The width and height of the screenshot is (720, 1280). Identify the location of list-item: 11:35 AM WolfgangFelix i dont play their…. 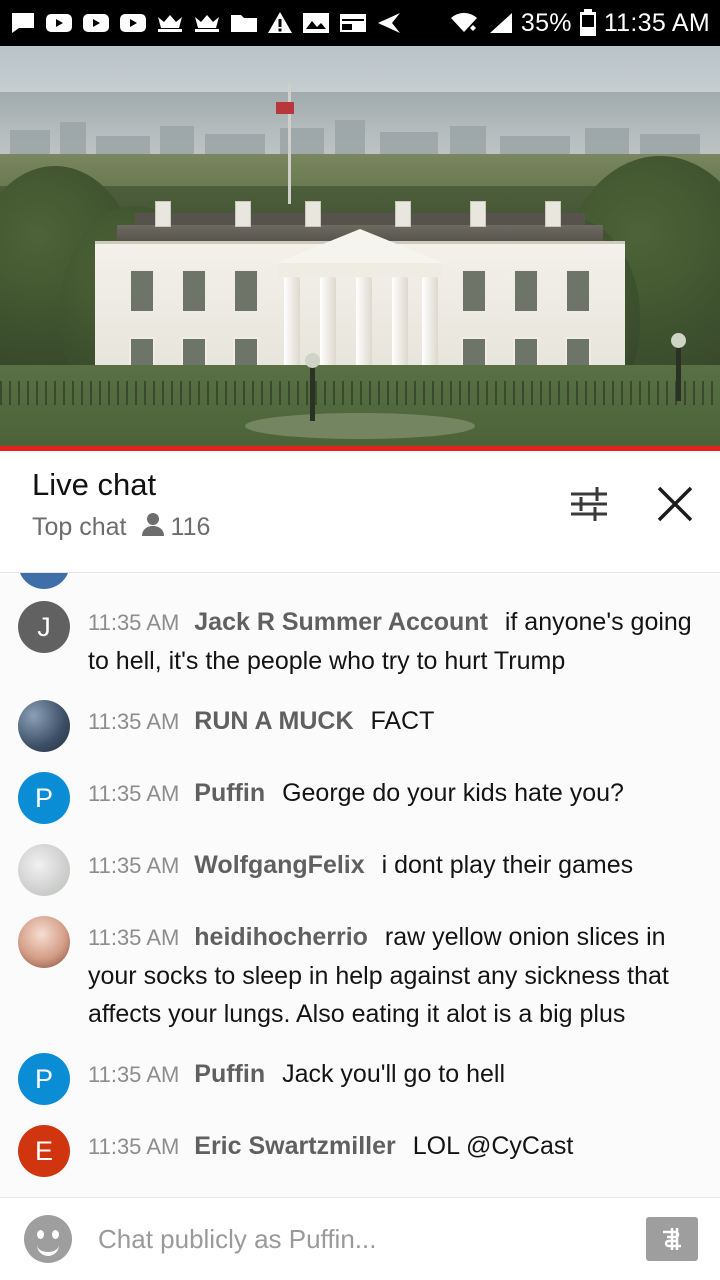
(360, 870).